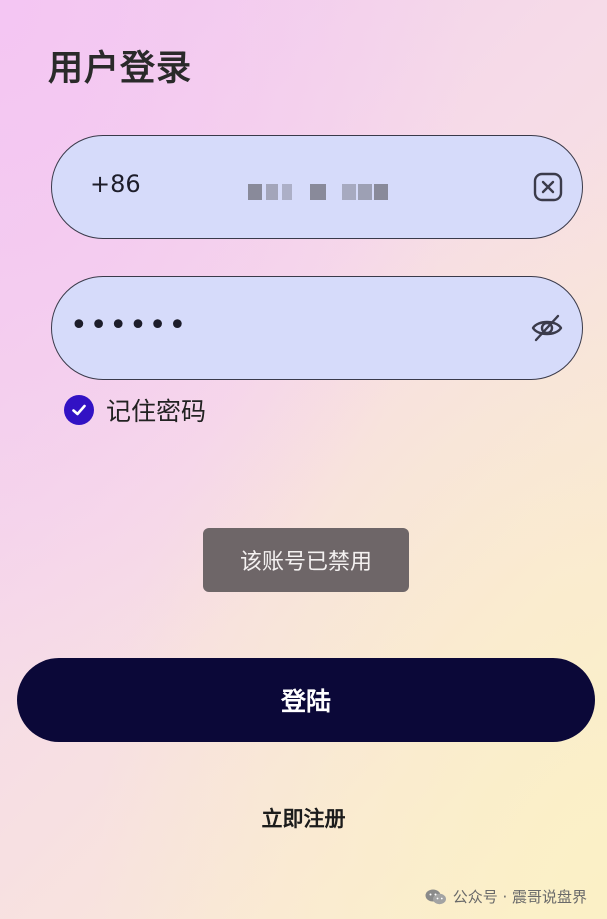 This screenshot has width=607, height=919. What do you see at coordinates (120, 69) in the screenshot?
I see `page-title: 用户登录` at bounding box center [120, 69].